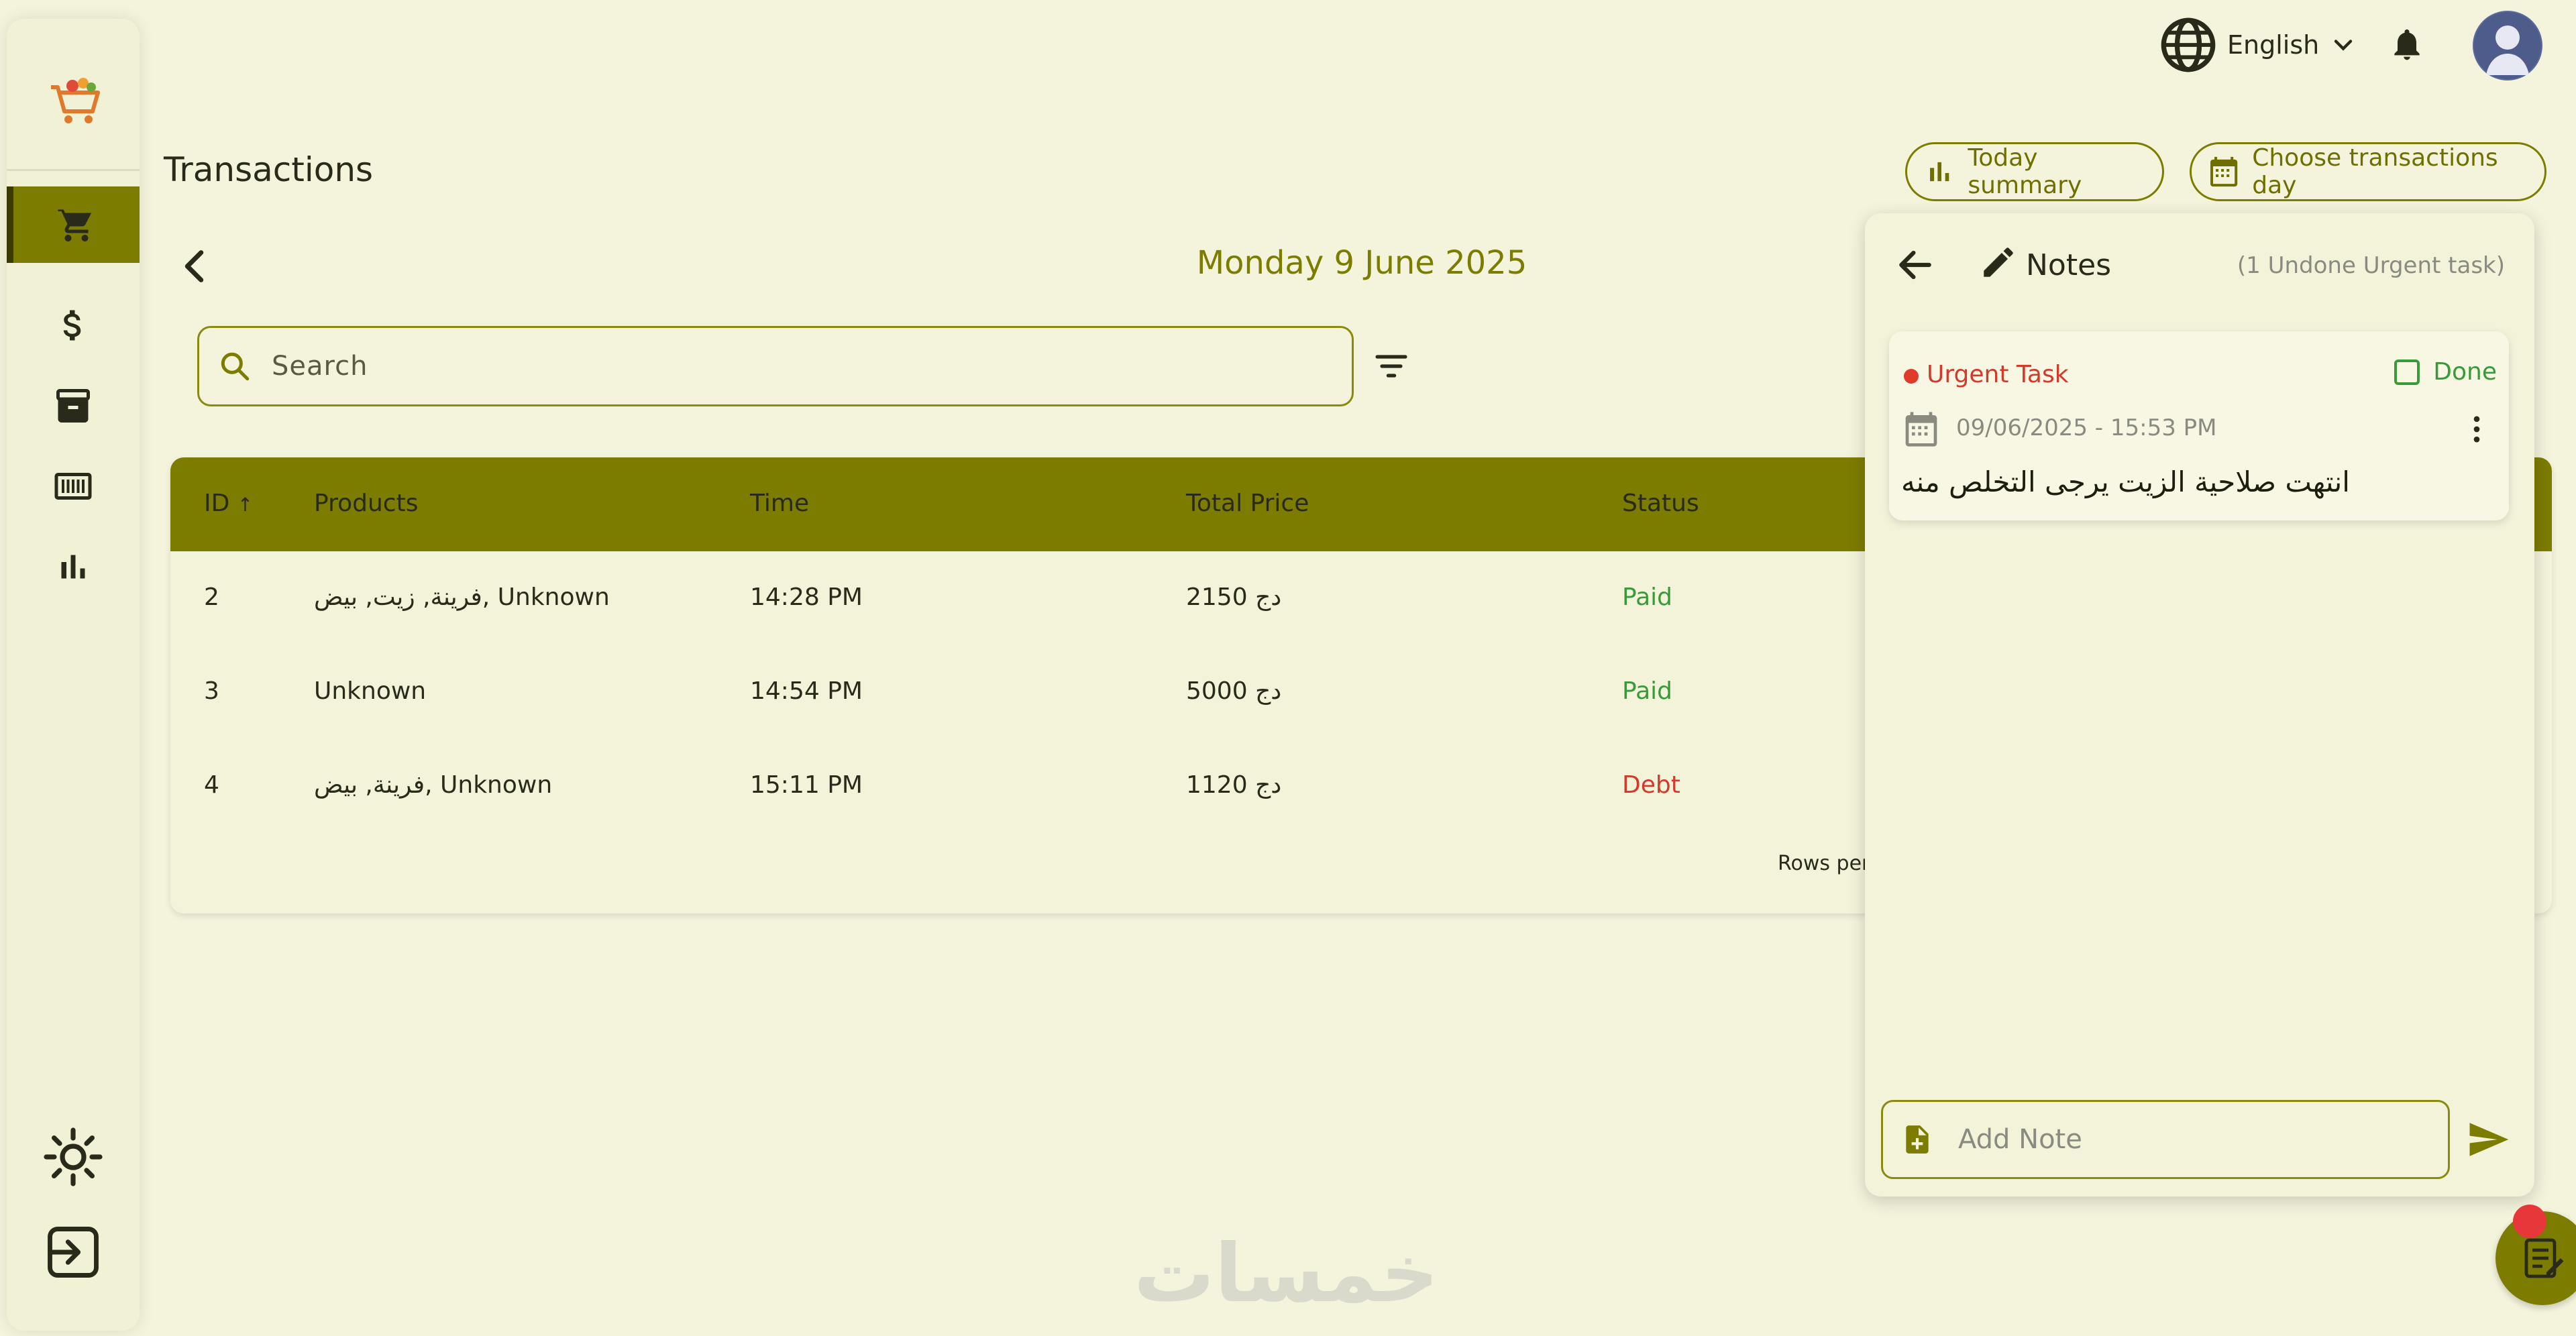 This screenshot has height=1336, width=2576. What do you see at coordinates (806, 597) in the screenshot?
I see `cell-time: 14:28 PM` at bounding box center [806, 597].